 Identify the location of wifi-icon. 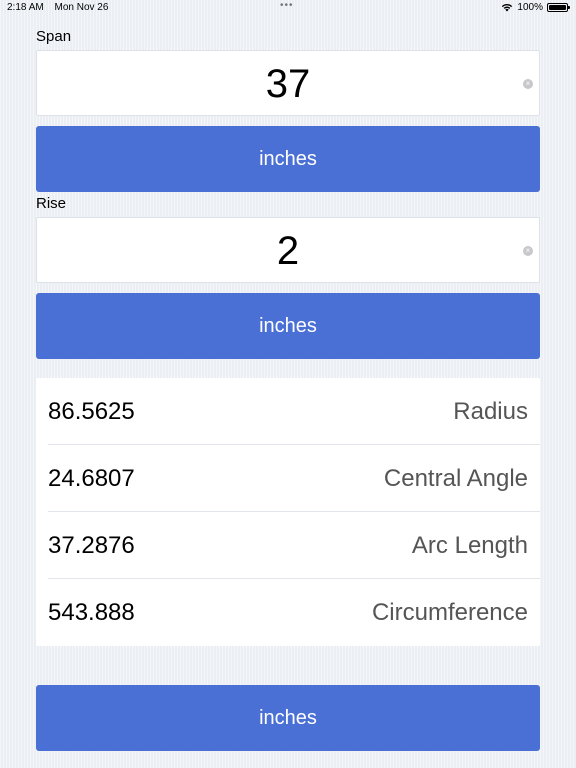
(507, 7).